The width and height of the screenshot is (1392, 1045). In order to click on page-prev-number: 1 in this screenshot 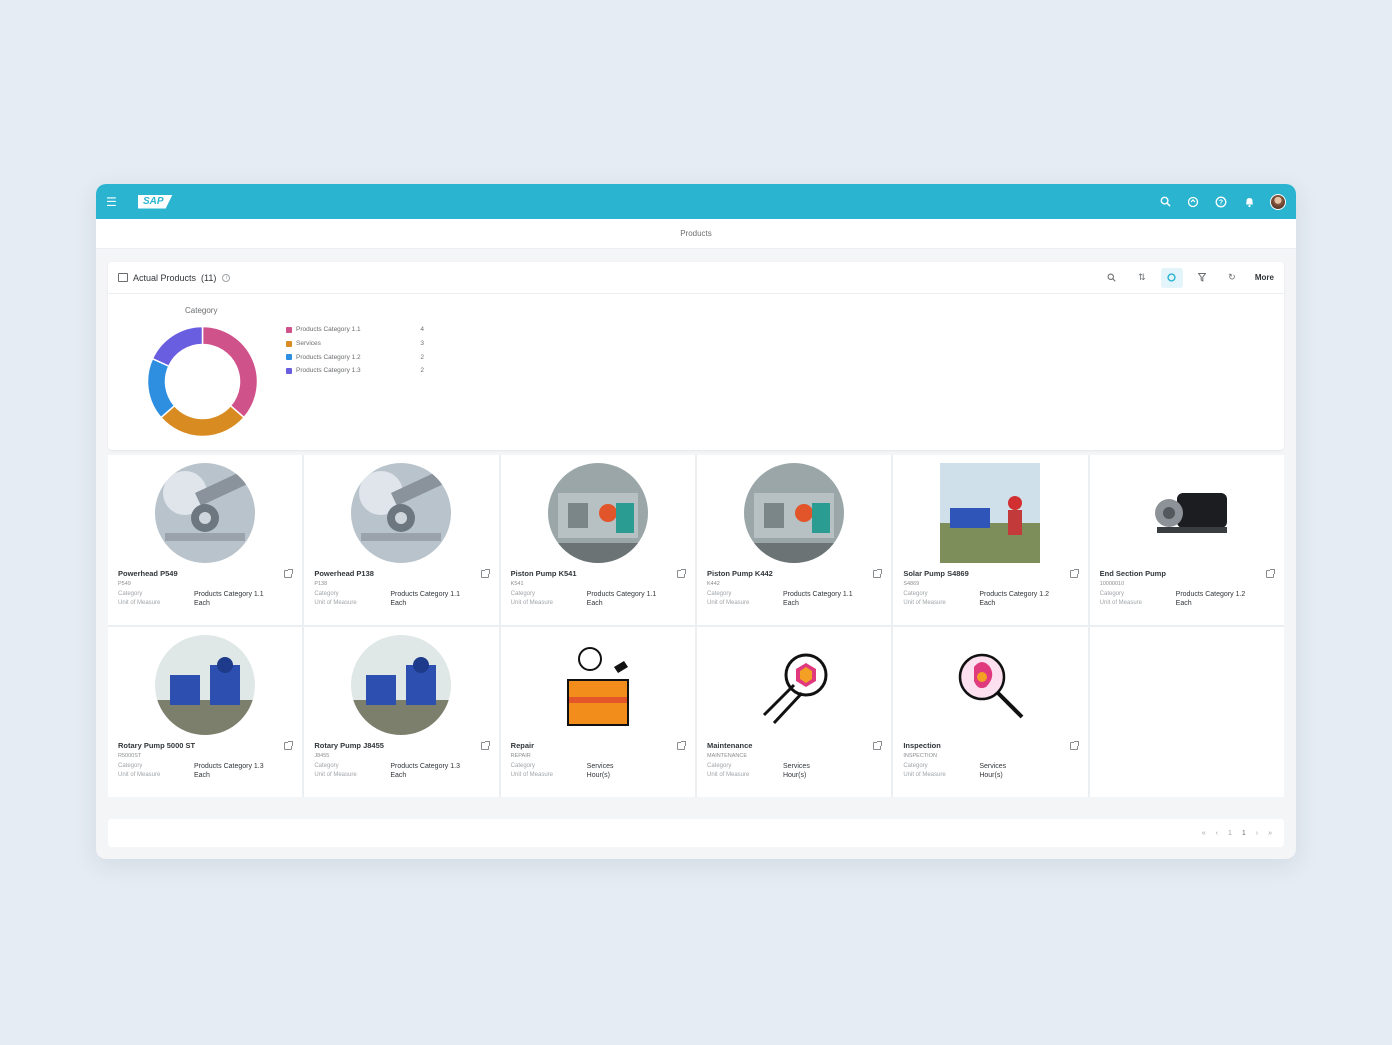, I will do `click(1230, 833)`.